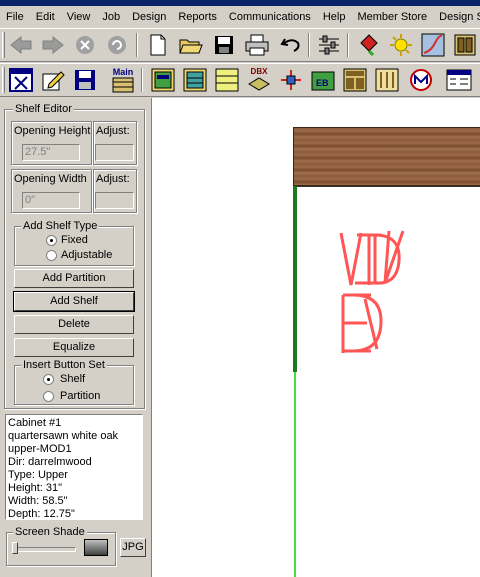  I want to click on dimension-markers, so click(372, 291).